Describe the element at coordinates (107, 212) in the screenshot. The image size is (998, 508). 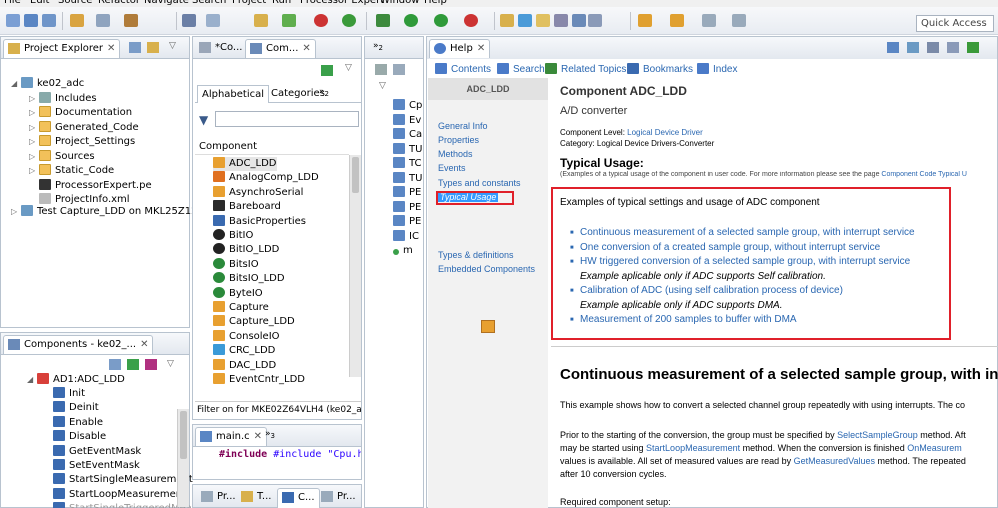
I see `tree-item: ▷ Test Capture_LDD on MKL25Z128` at that location.